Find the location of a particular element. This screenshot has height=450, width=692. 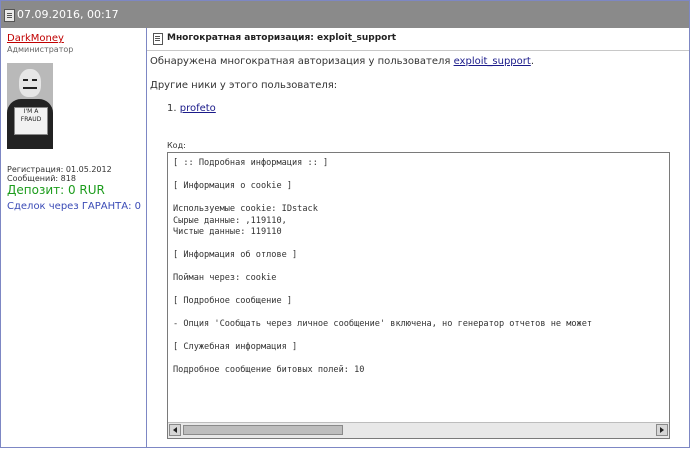

detection-suffix: . is located at coordinates (532, 61).